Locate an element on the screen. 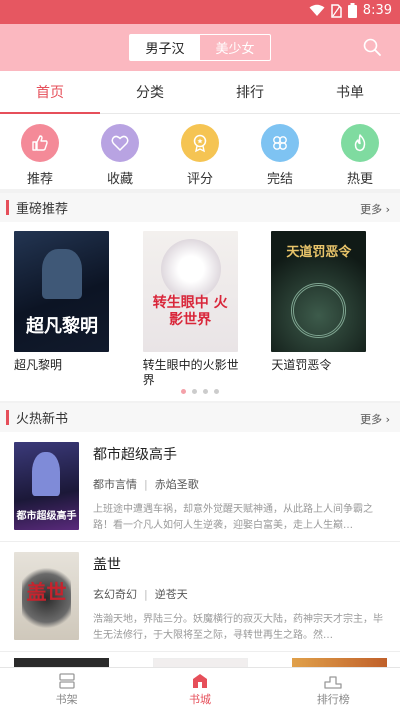  cover-title: 转生眼中 火影世界 is located at coordinates (190, 311).